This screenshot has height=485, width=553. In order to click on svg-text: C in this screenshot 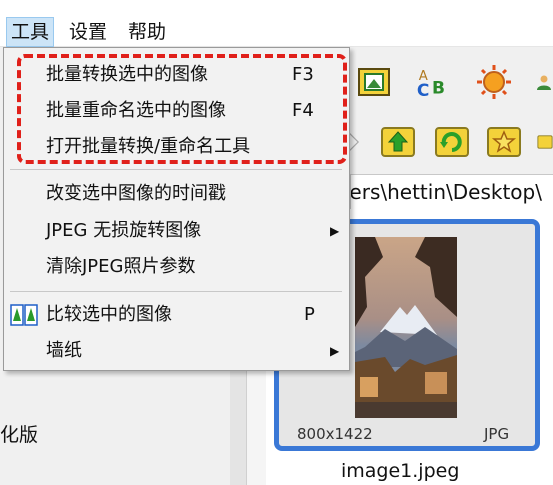, I will do `click(423, 90)`.